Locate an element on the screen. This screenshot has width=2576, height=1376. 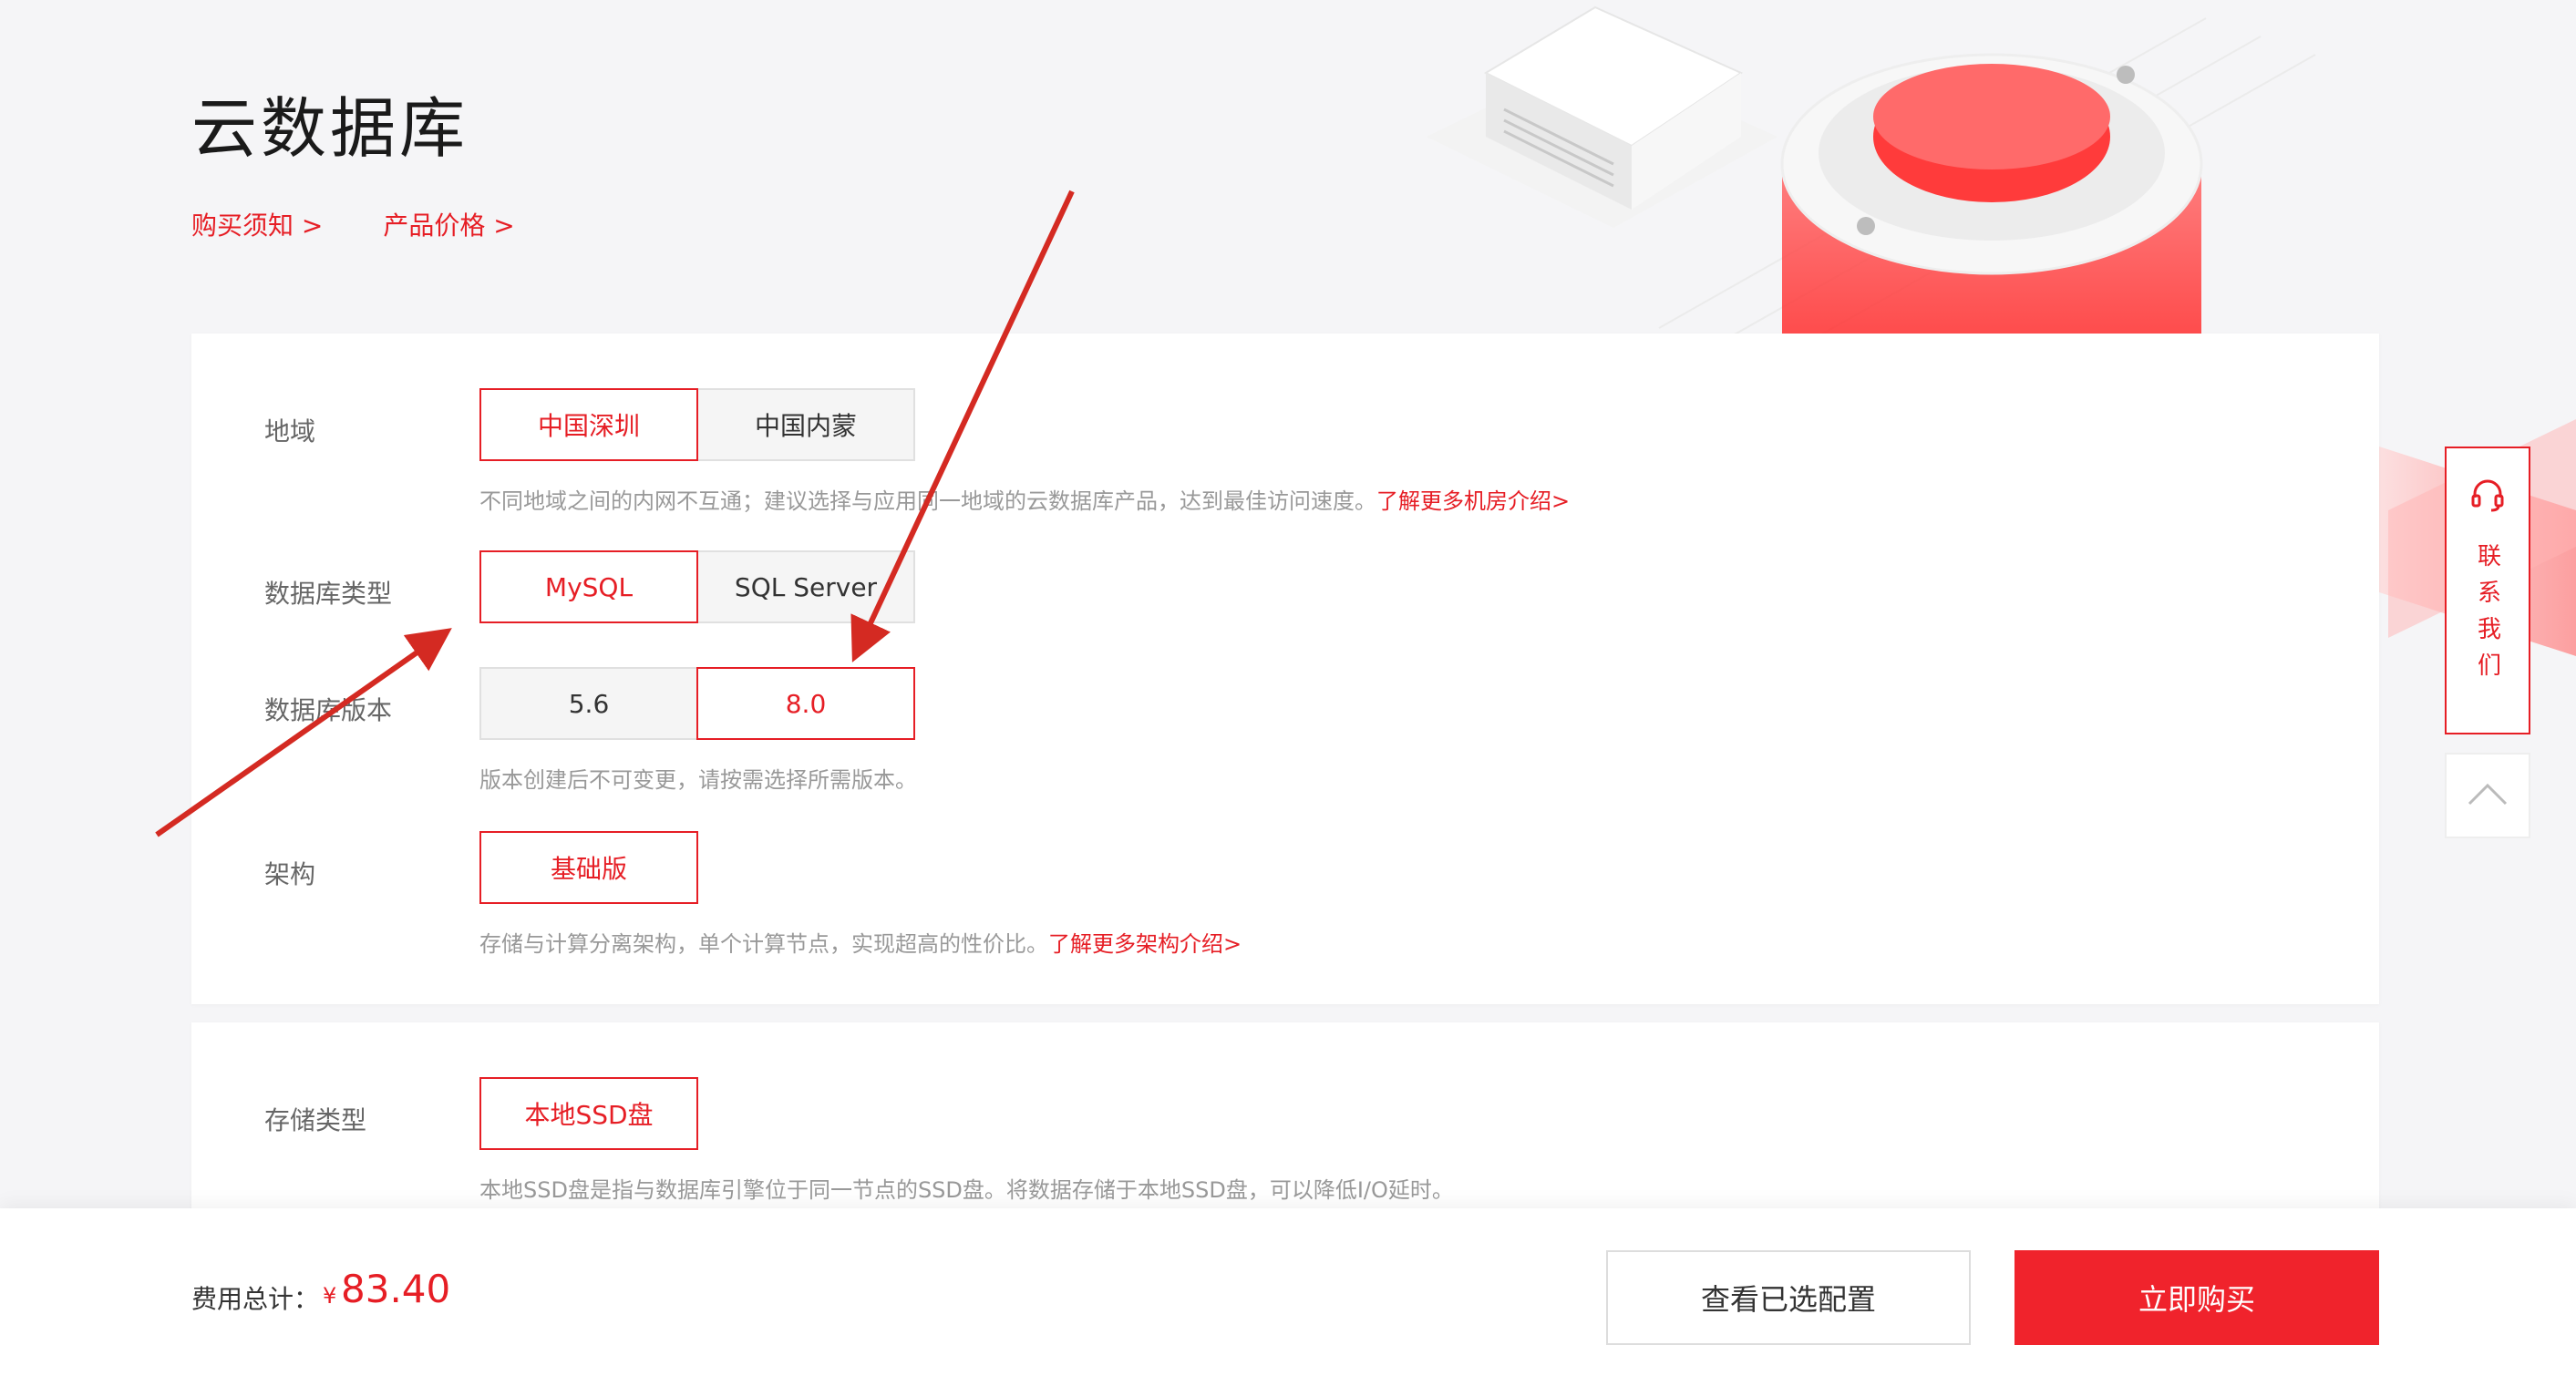
region-more-link: 了解更多机房介绍> is located at coordinates (1473, 501).